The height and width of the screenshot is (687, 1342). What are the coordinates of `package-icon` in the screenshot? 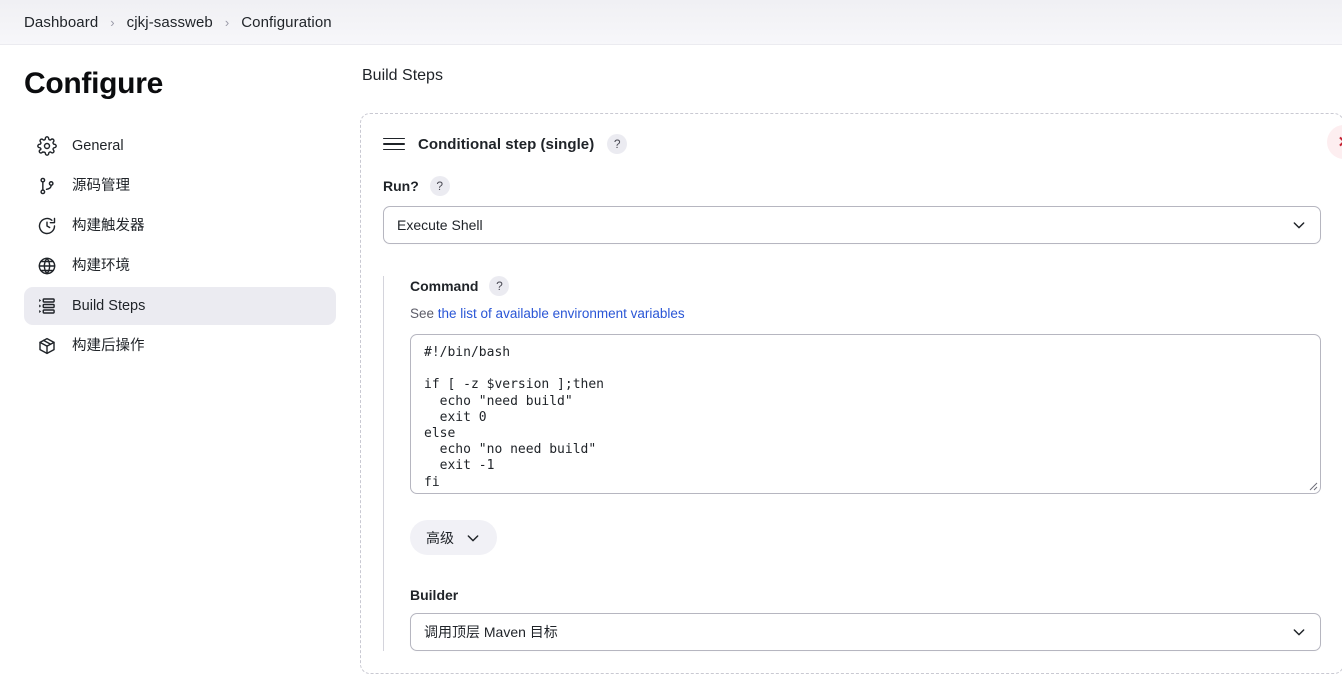 It's located at (46, 346).